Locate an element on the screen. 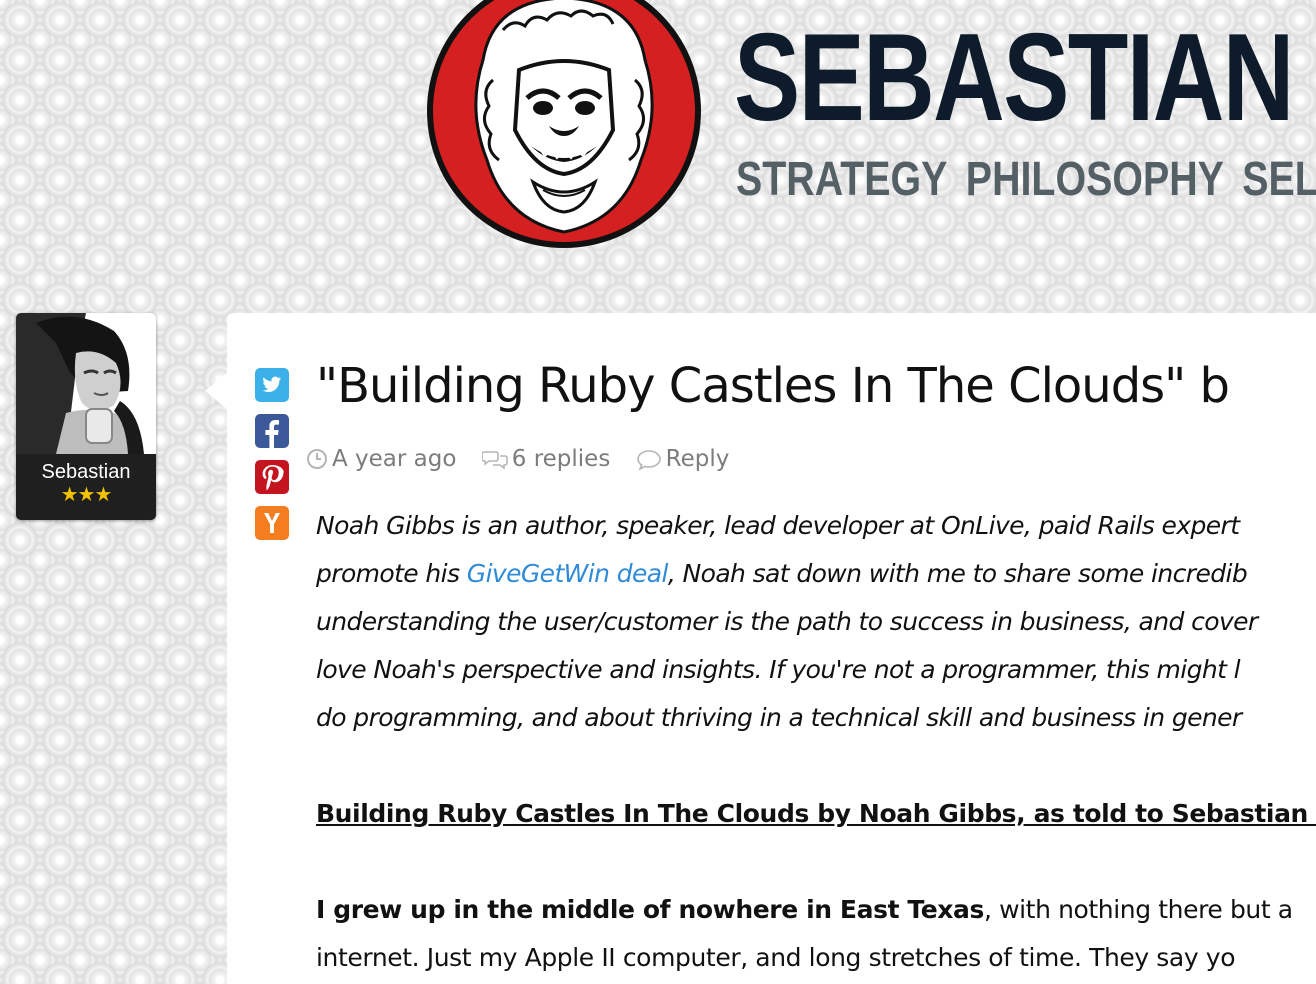 The width and height of the screenshot is (1316, 984). post-pointer is located at coordinates (216, 391).